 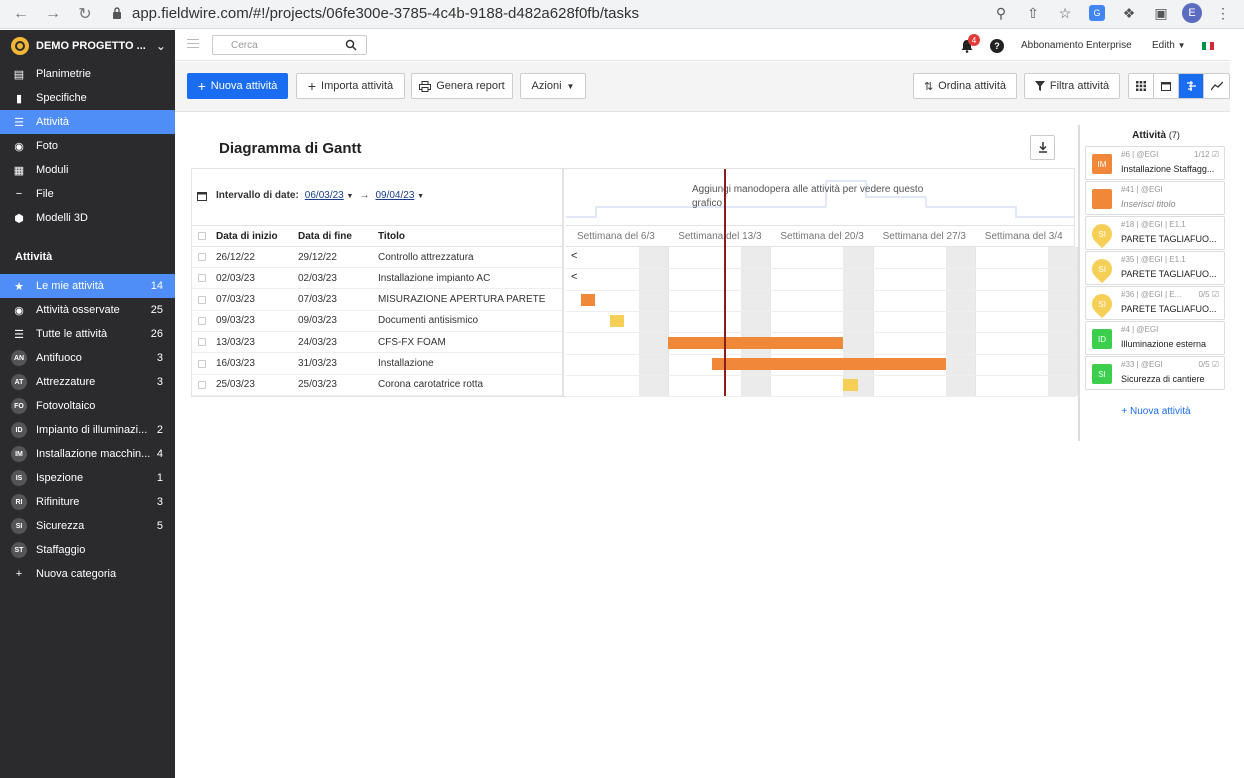 What do you see at coordinates (377, 364) in the screenshot?
I see `table-row: 16/03/23 31/03/23 Installazione` at bounding box center [377, 364].